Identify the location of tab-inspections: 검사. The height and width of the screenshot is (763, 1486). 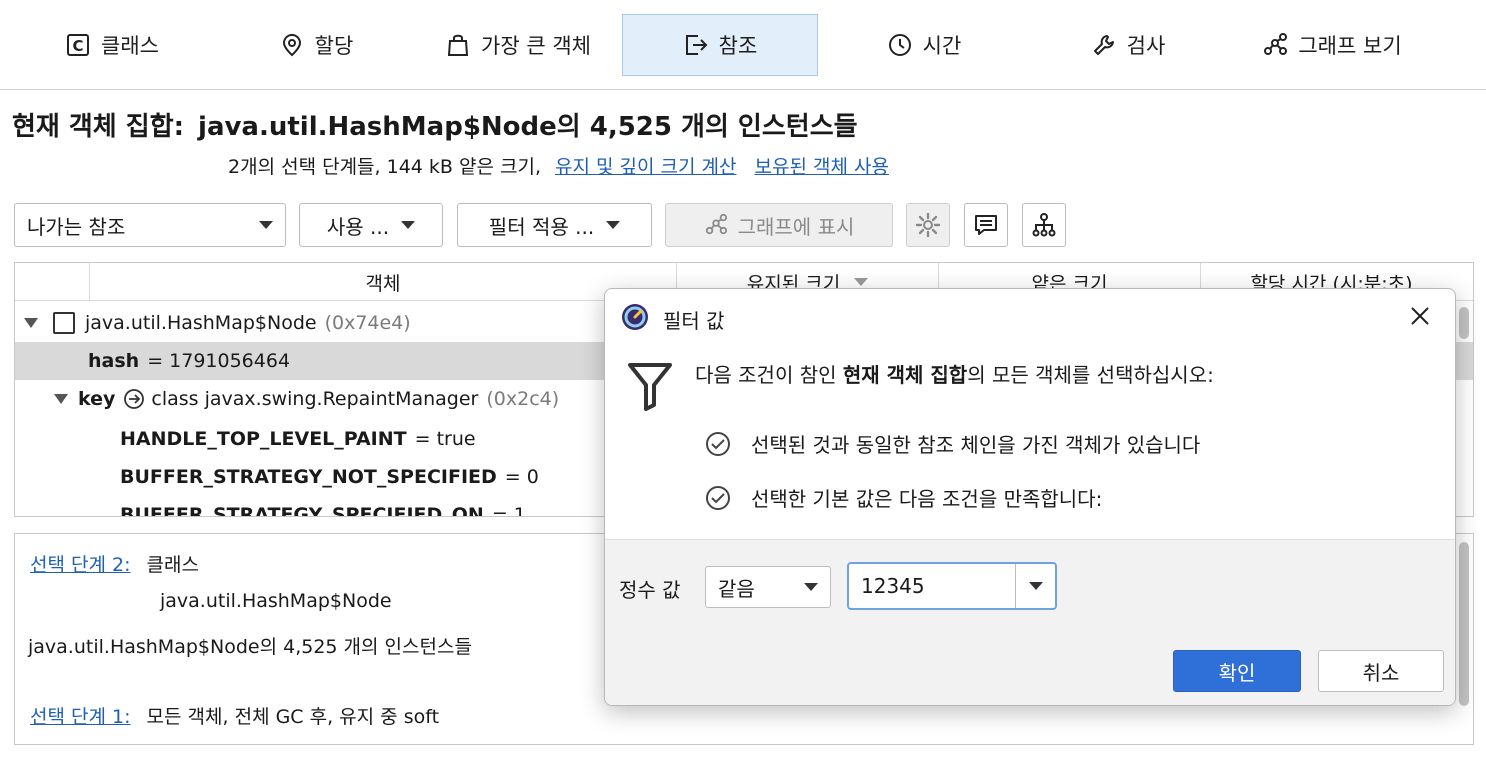
(1128, 45).